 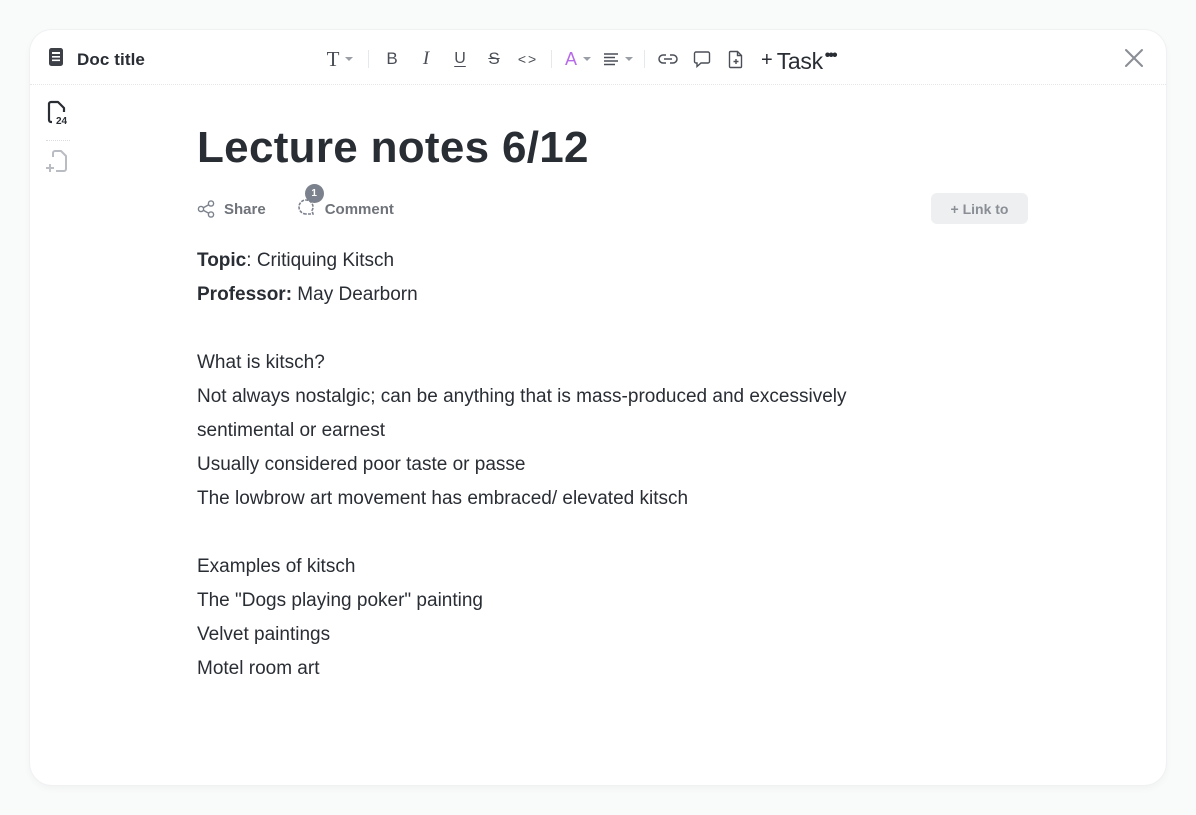 What do you see at coordinates (602, 261) in the screenshot?
I see `topic-line: Topic: Critiquing Kitsch` at bounding box center [602, 261].